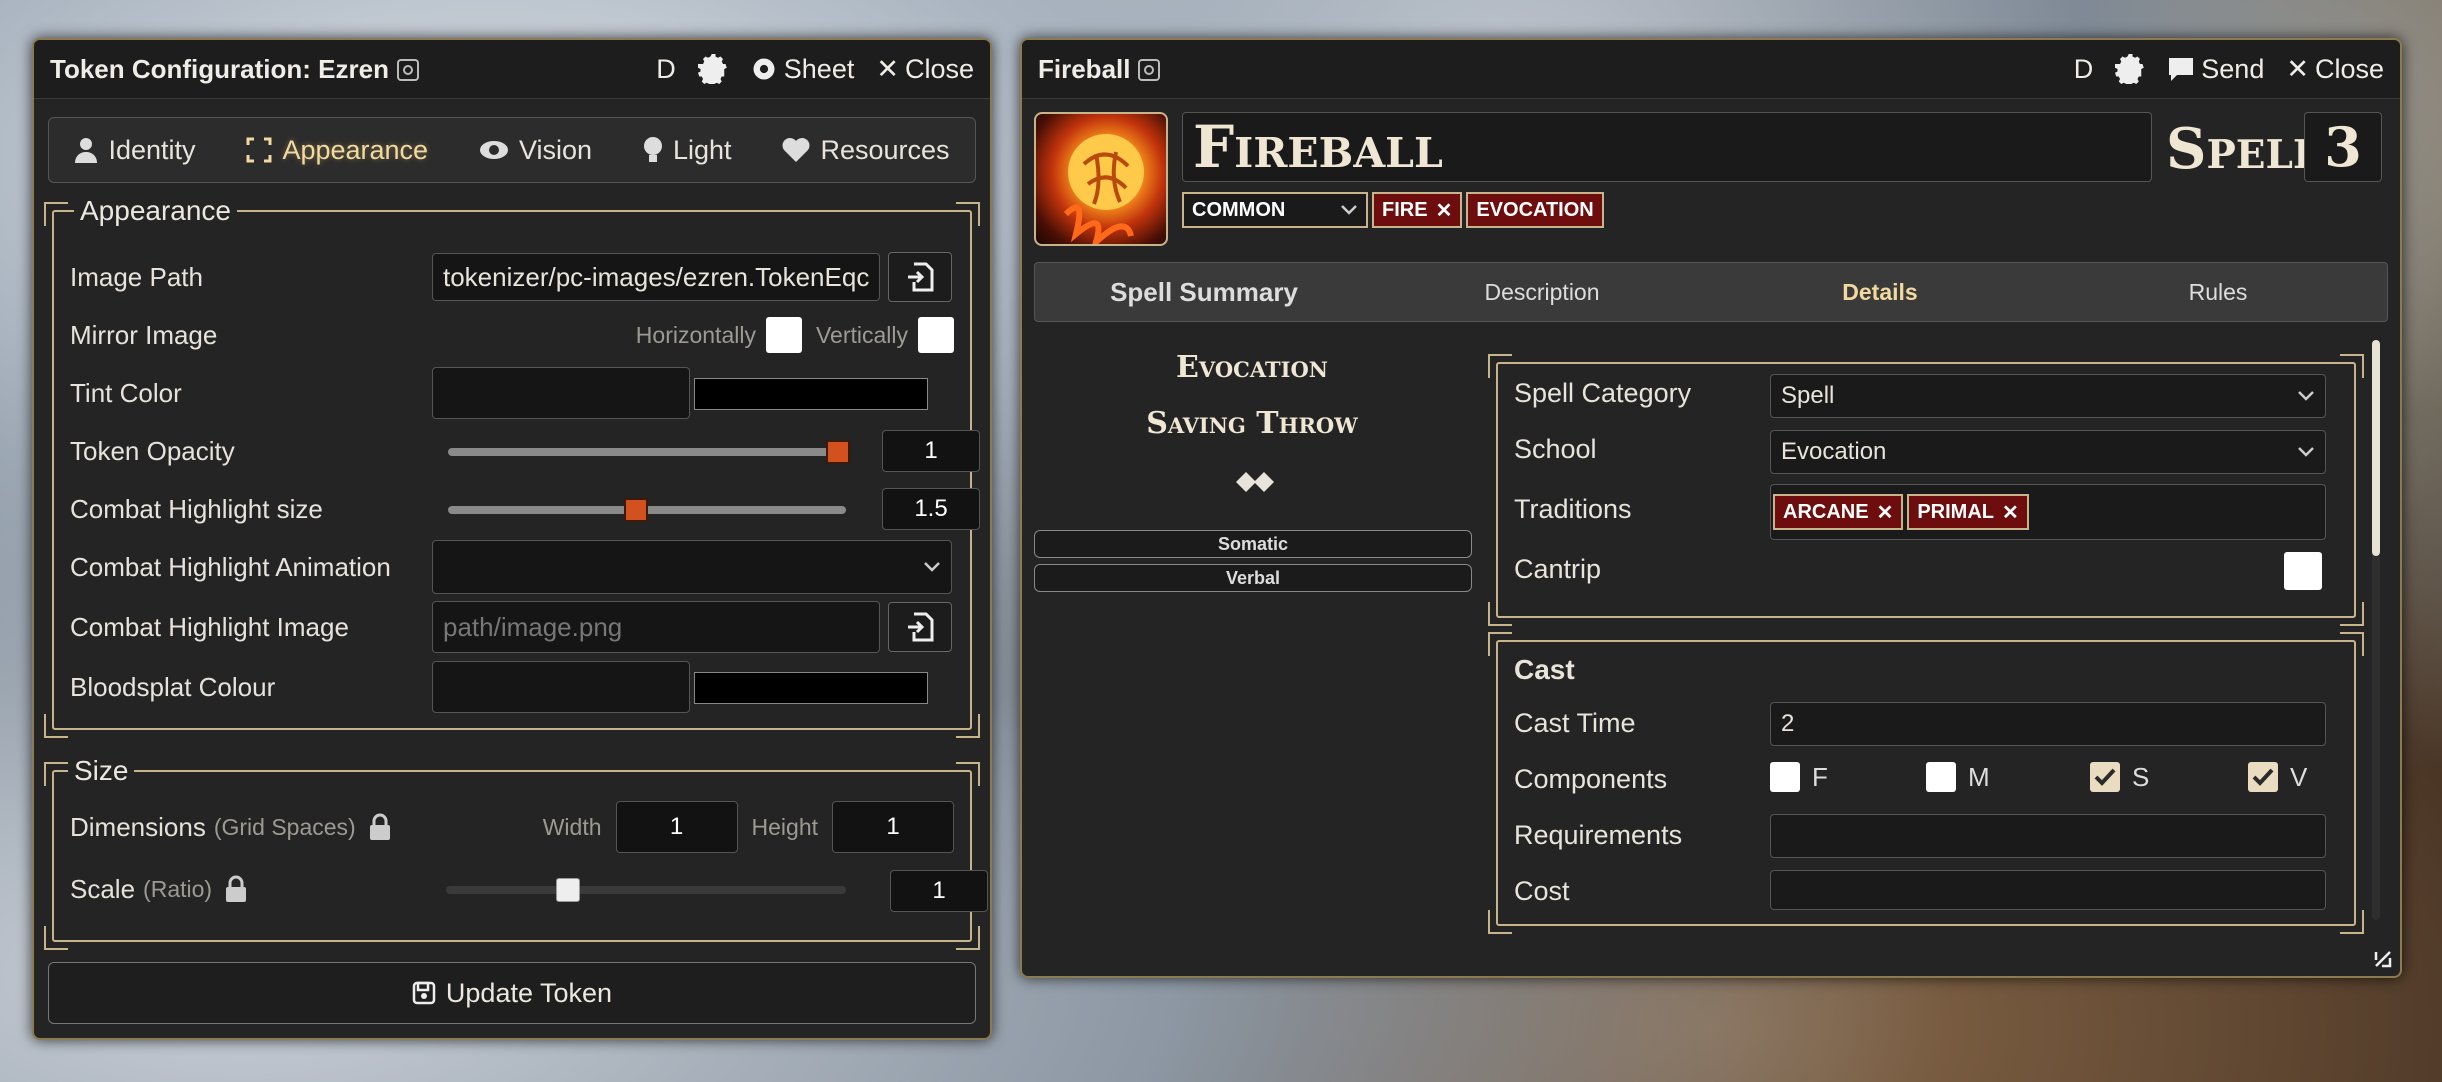  Describe the element at coordinates (1204, 292) in the screenshot. I see `tab-spell-summary: Spell Summary` at that location.